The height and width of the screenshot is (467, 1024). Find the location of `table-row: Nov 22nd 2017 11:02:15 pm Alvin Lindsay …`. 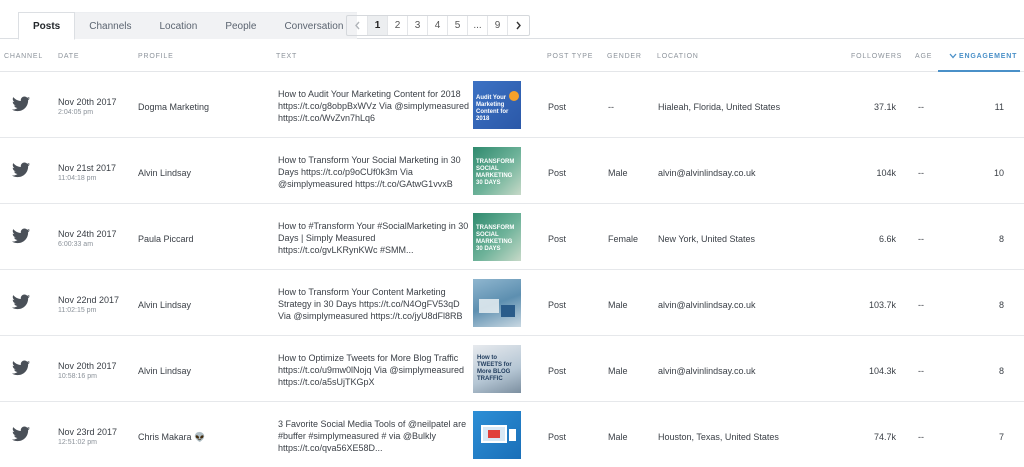

table-row: Nov 22nd 2017 11:02:15 pm Alvin Lindsay … is located at coordinates (512, 303).